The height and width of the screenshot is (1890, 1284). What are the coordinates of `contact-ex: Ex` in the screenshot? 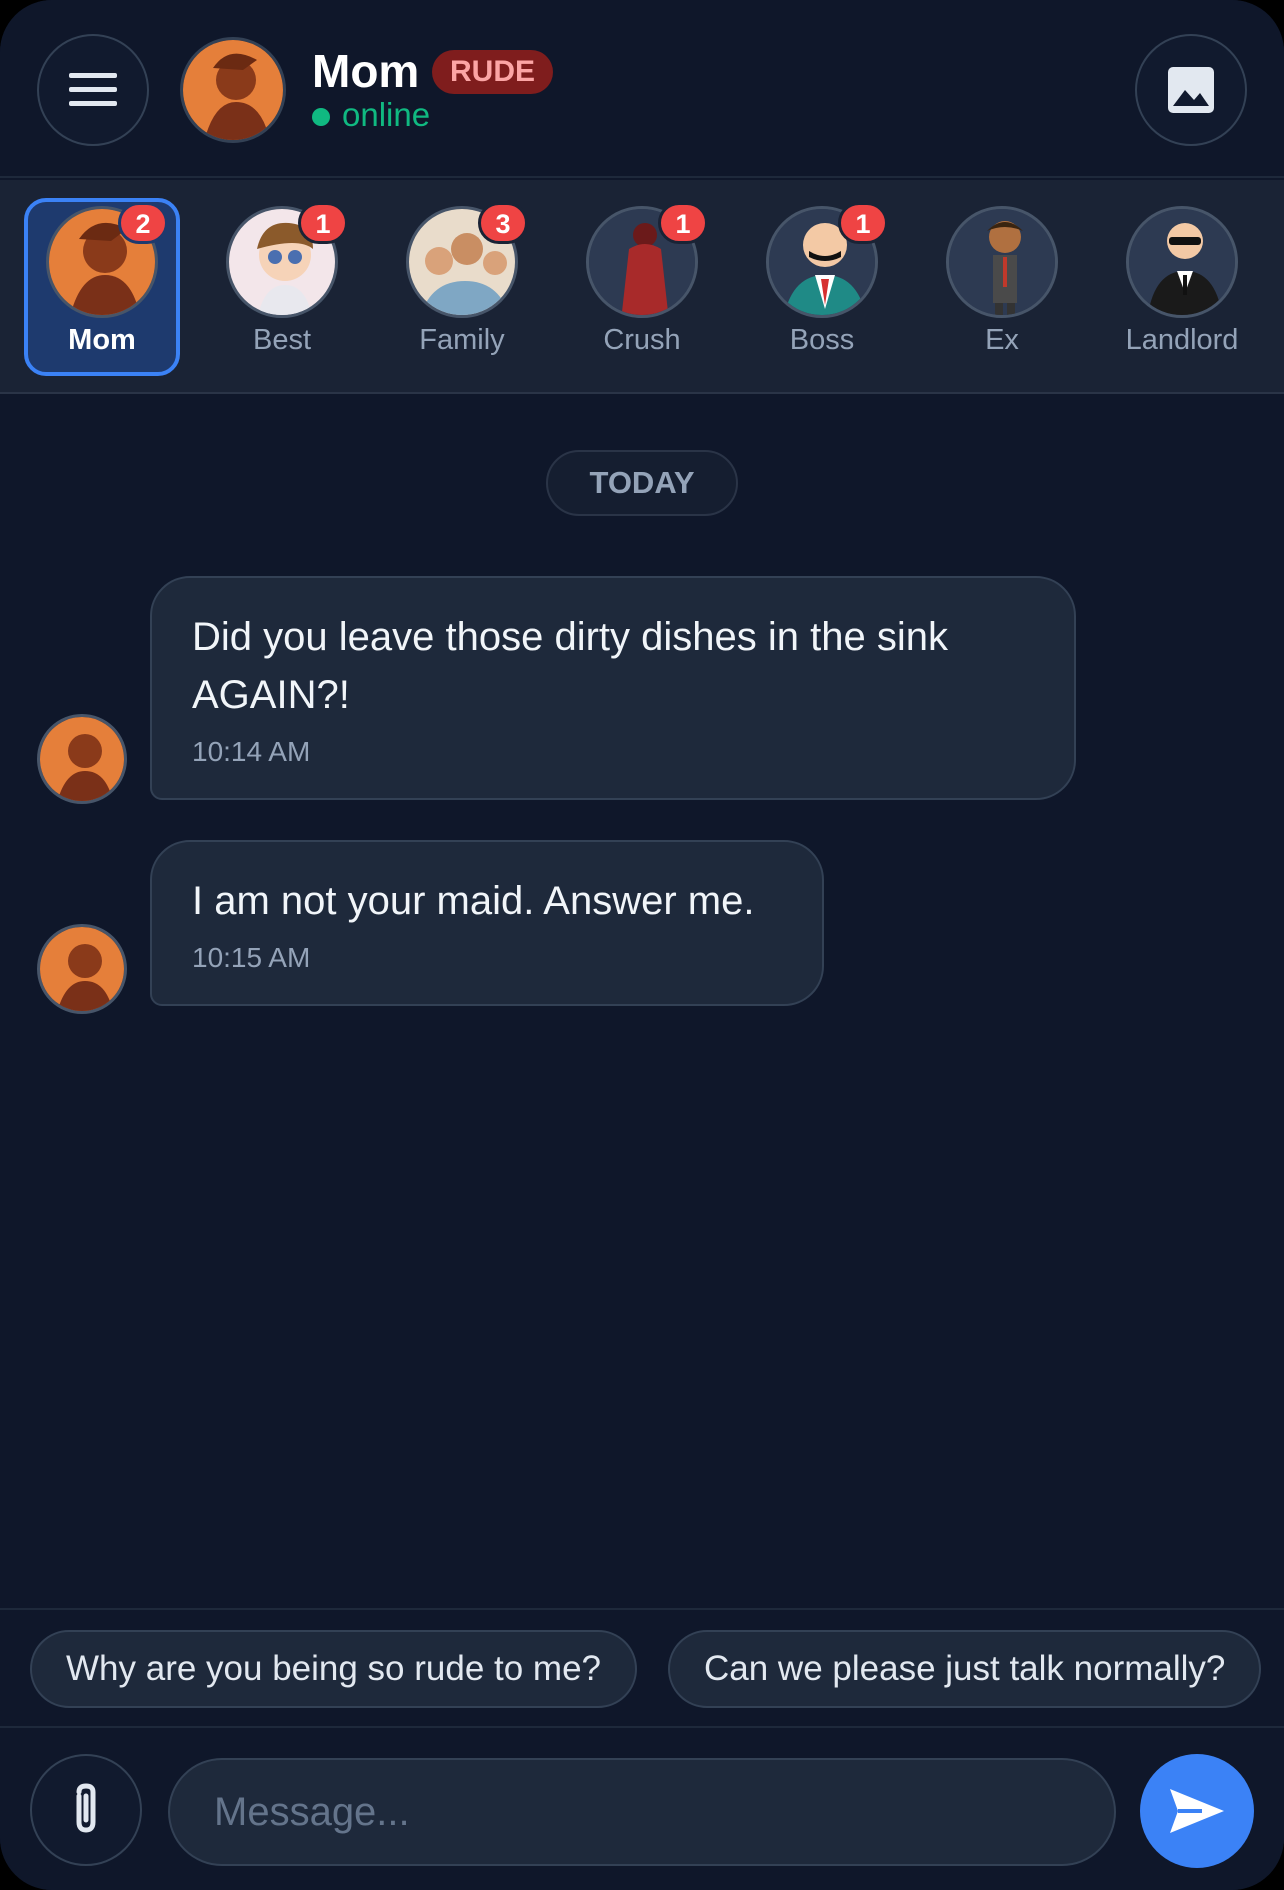 It's located at (1002, 287).